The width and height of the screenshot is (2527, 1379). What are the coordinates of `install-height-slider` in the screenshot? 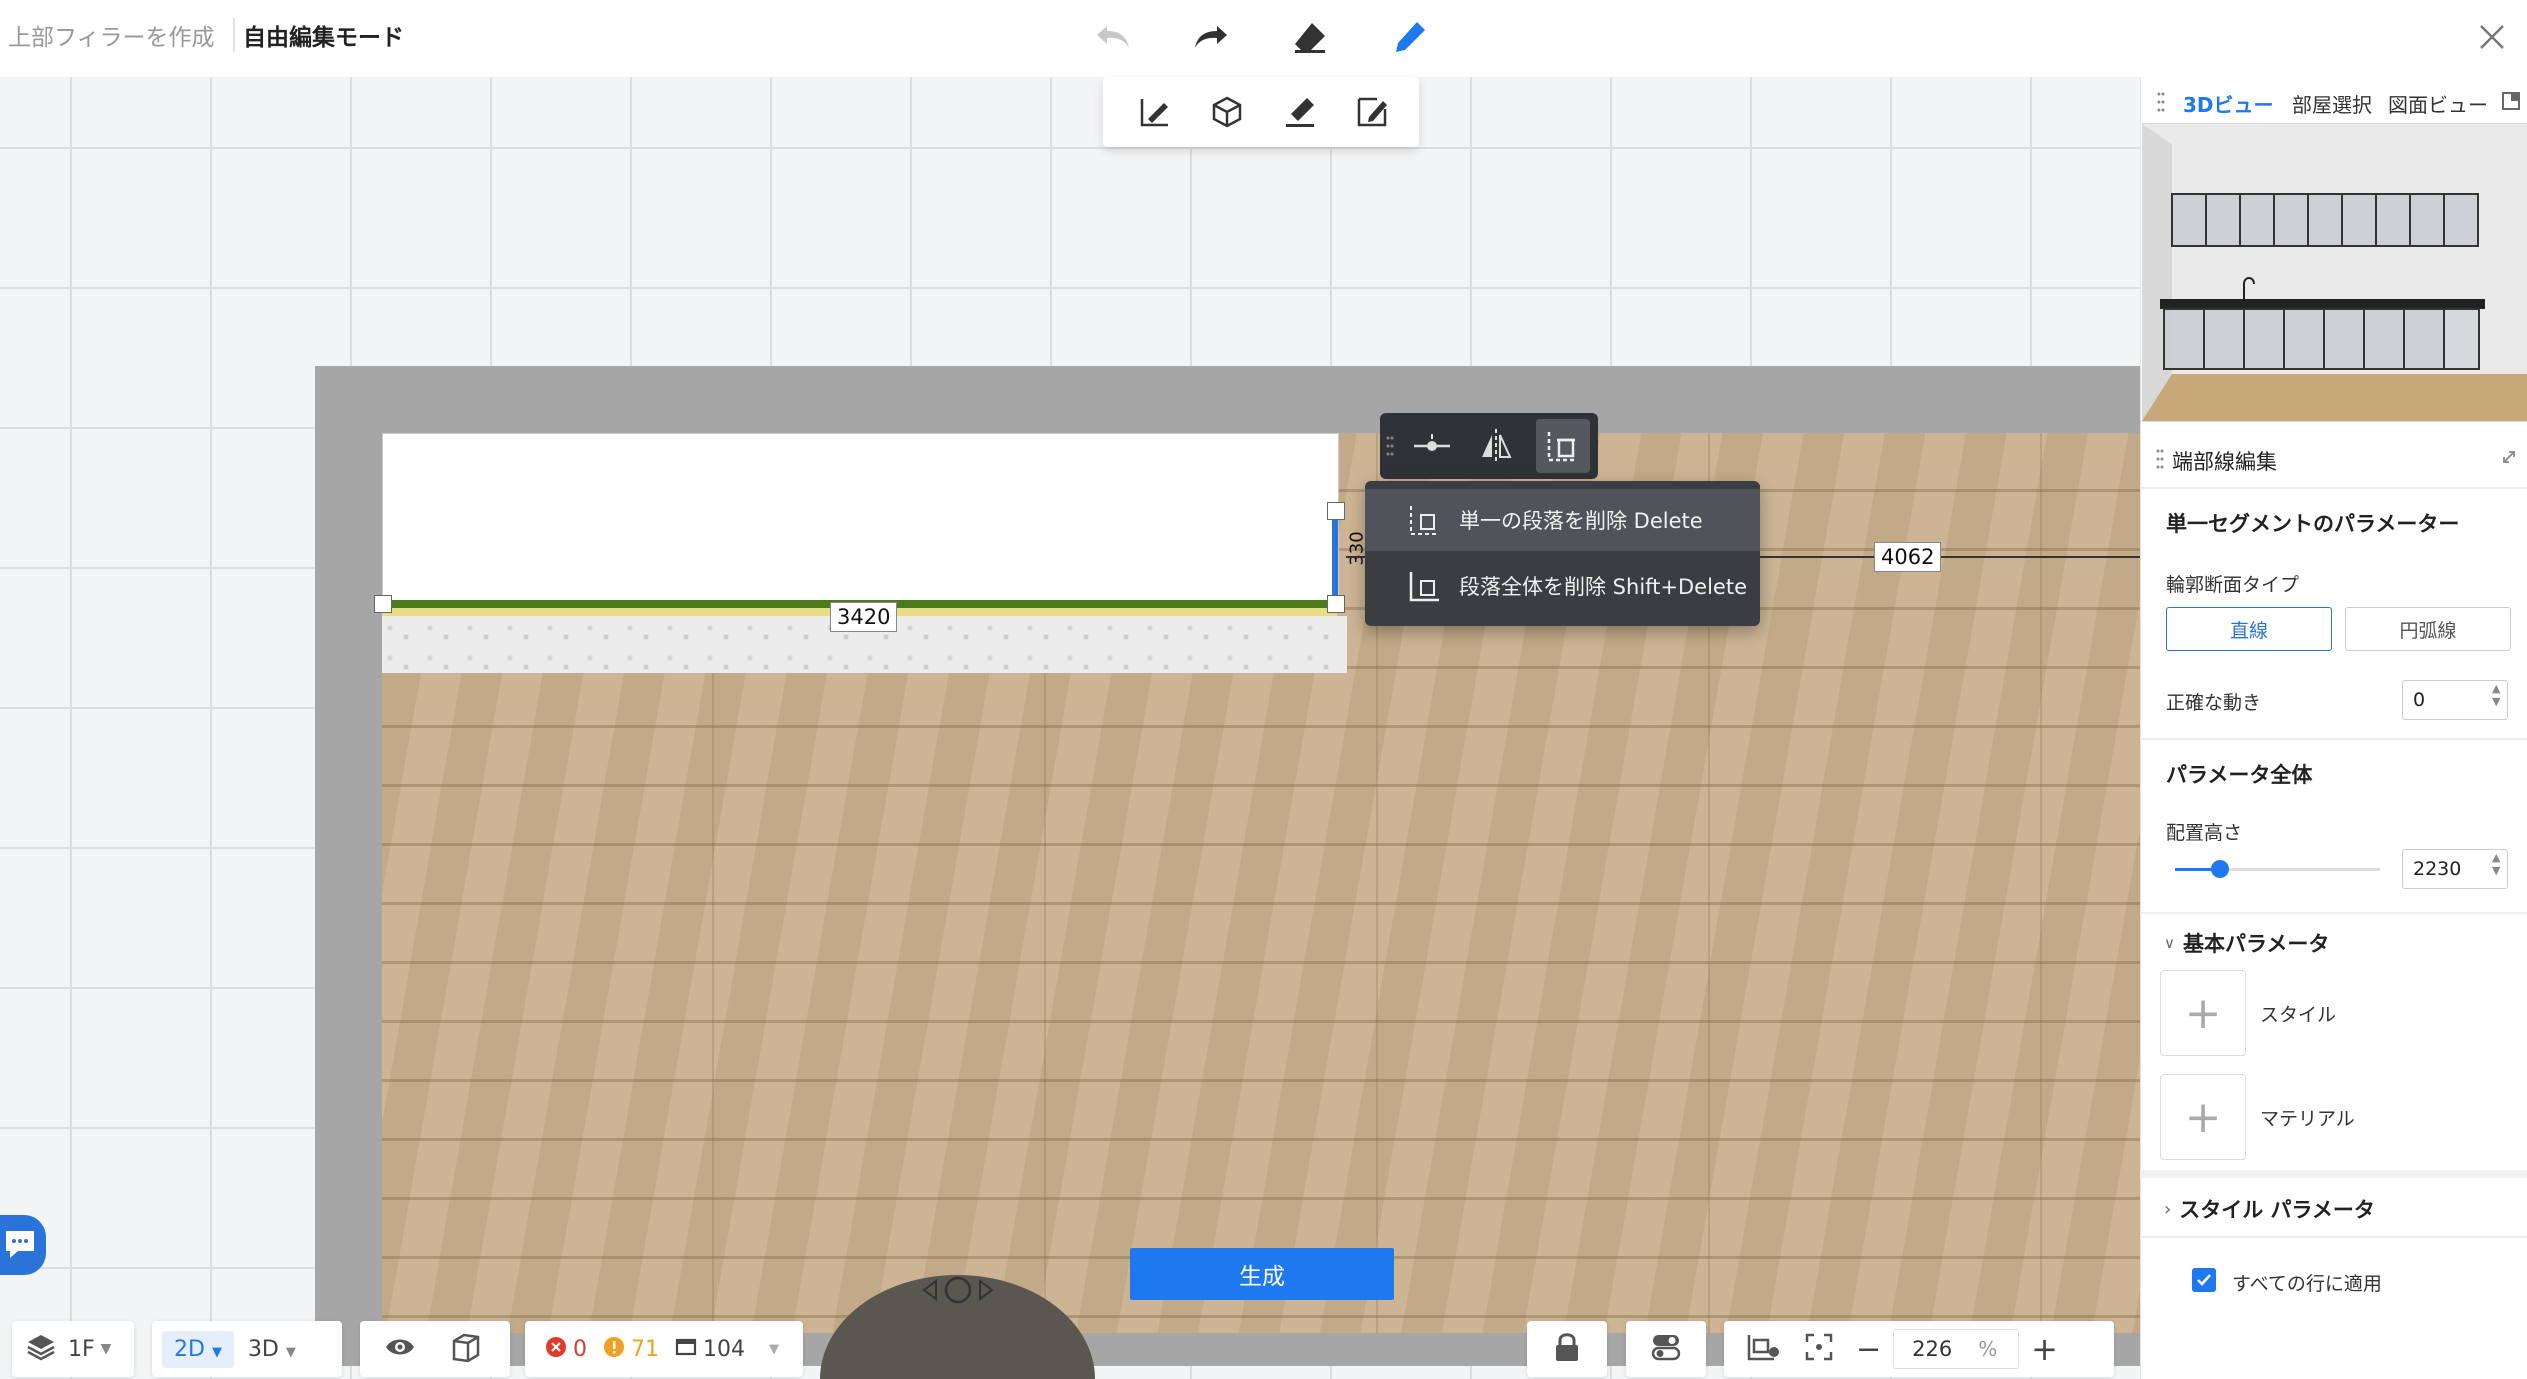 It's located at (2277, 869).